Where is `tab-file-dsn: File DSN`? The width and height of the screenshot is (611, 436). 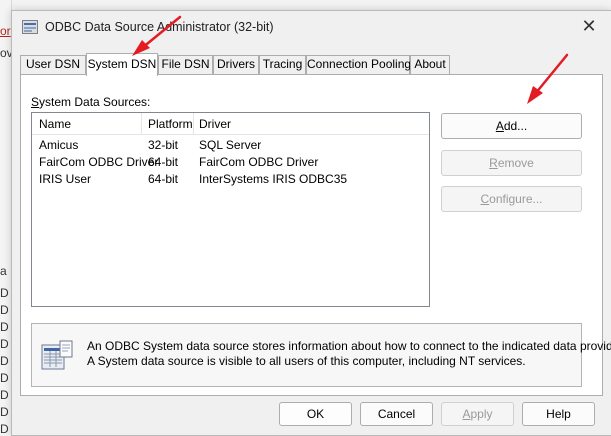 tab-file-dsn: File DSN is located at coordinates (185, 64).